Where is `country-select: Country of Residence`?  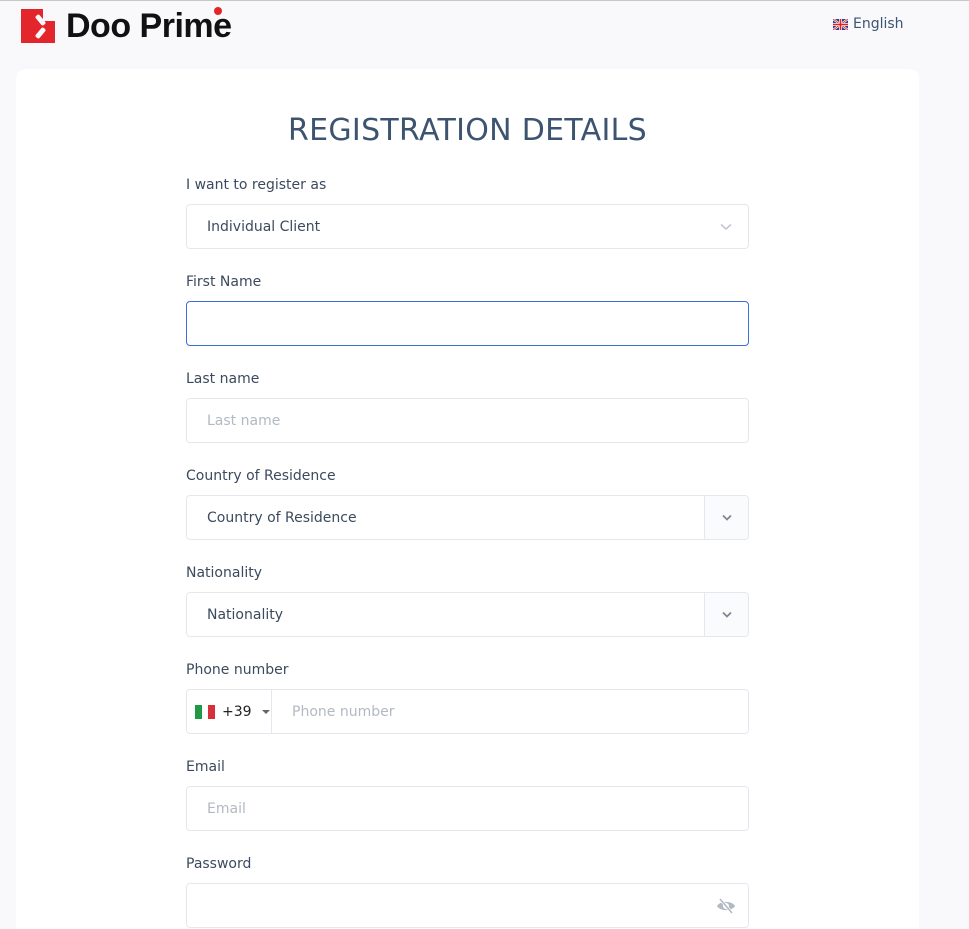
country-select: Country of Residence is located at coordinates (467, 517).